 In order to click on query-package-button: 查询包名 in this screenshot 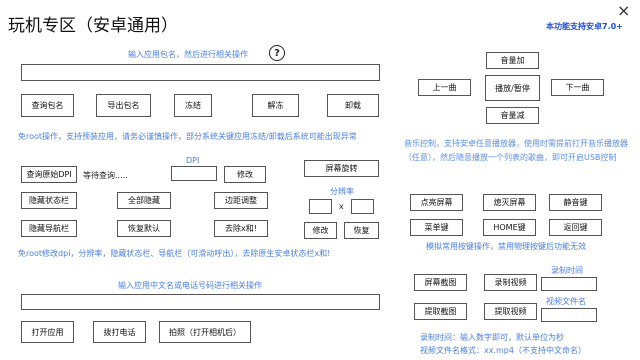, I will do `click(47, 105)`.